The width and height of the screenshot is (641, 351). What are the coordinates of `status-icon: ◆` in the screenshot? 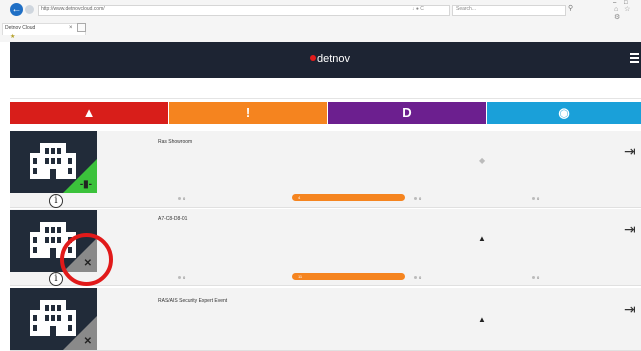 It's located at (482, 160).